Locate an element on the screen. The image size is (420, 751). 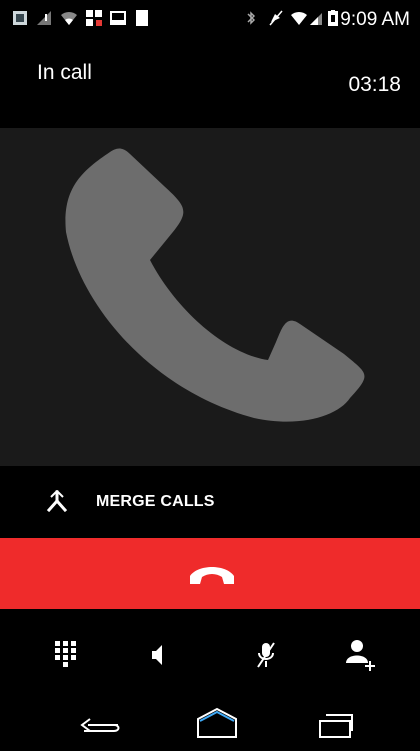
battery-icon is located at coordinates (333, 18).